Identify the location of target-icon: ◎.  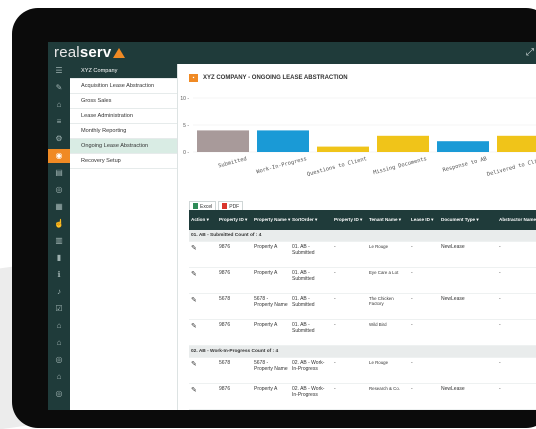
(59, 394).